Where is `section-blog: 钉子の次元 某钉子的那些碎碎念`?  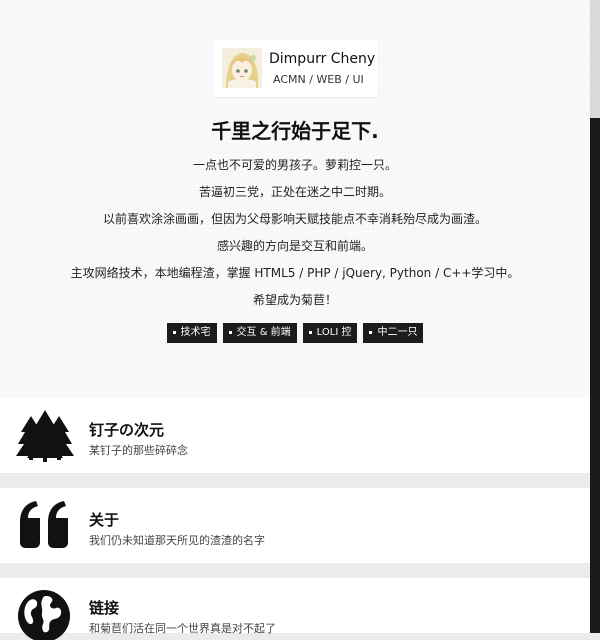
section-blog: 钉子の次元 某钉子的那些碎碎念 is located at coordinates (295, 435).